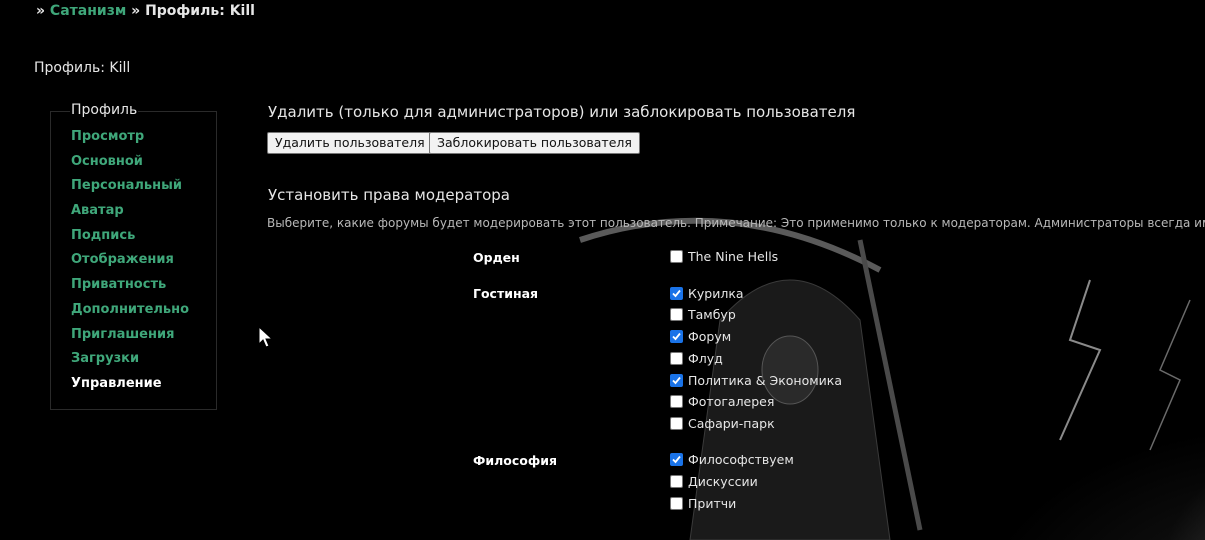 This screenshot has width=1205, height=540. I want to click on moderator-rights-heading: Установить права модератора, so click(389, 195).